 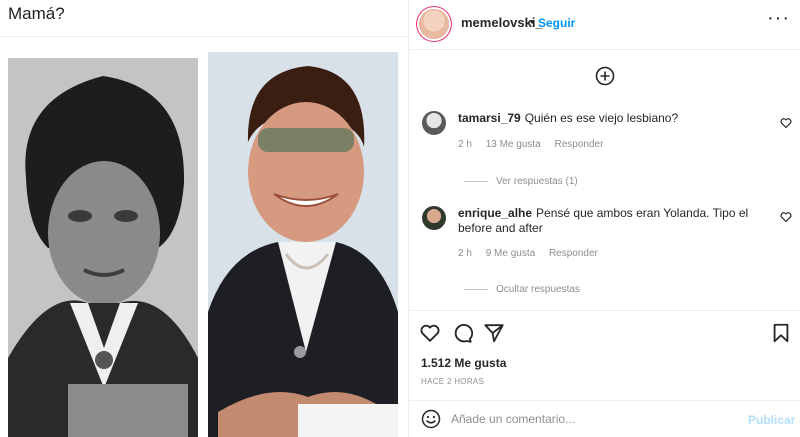 What do you see at coordinates (452, 381) in the screenshot?
I see `post-timestamp: HACE 2 HORAS` at bounding box center [452, 381].